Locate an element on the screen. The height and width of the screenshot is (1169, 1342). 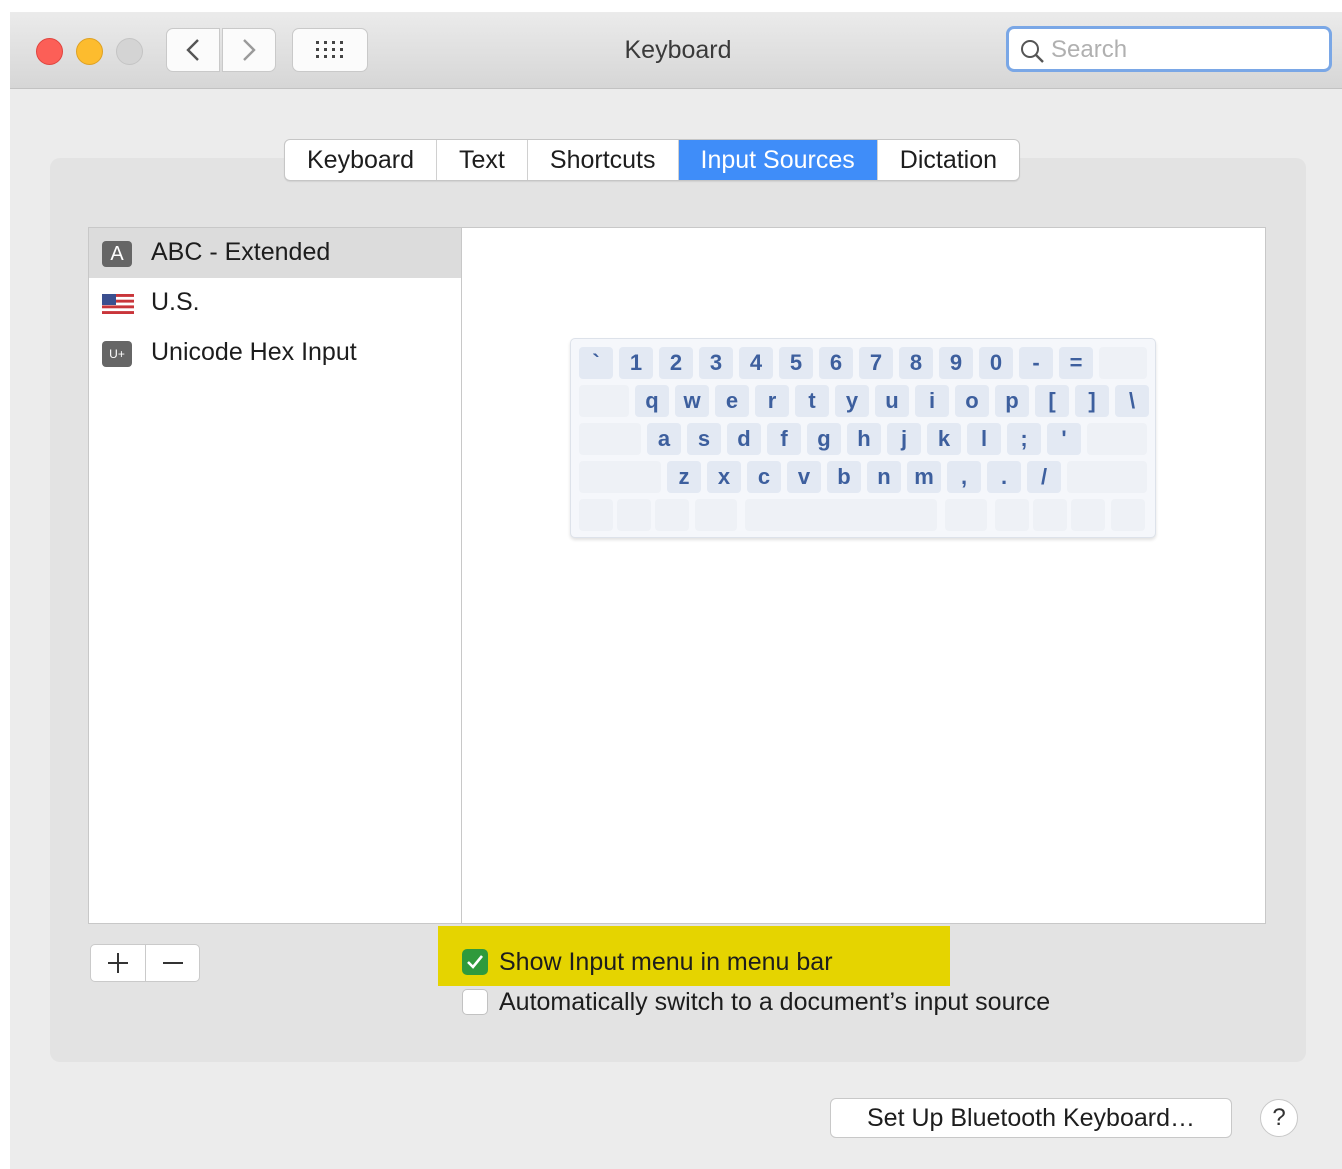
key: ; is located at coordinates (1024, 439).